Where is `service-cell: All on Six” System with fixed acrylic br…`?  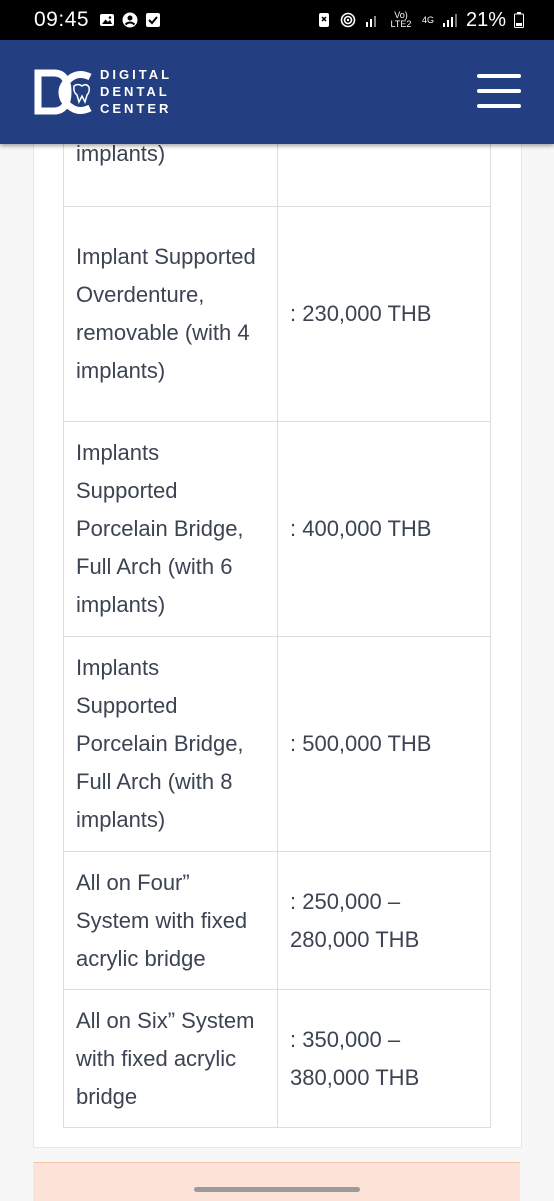
service-cell: All on Six” System with fixed acrylic br… is located at coordinates (170, 1058).